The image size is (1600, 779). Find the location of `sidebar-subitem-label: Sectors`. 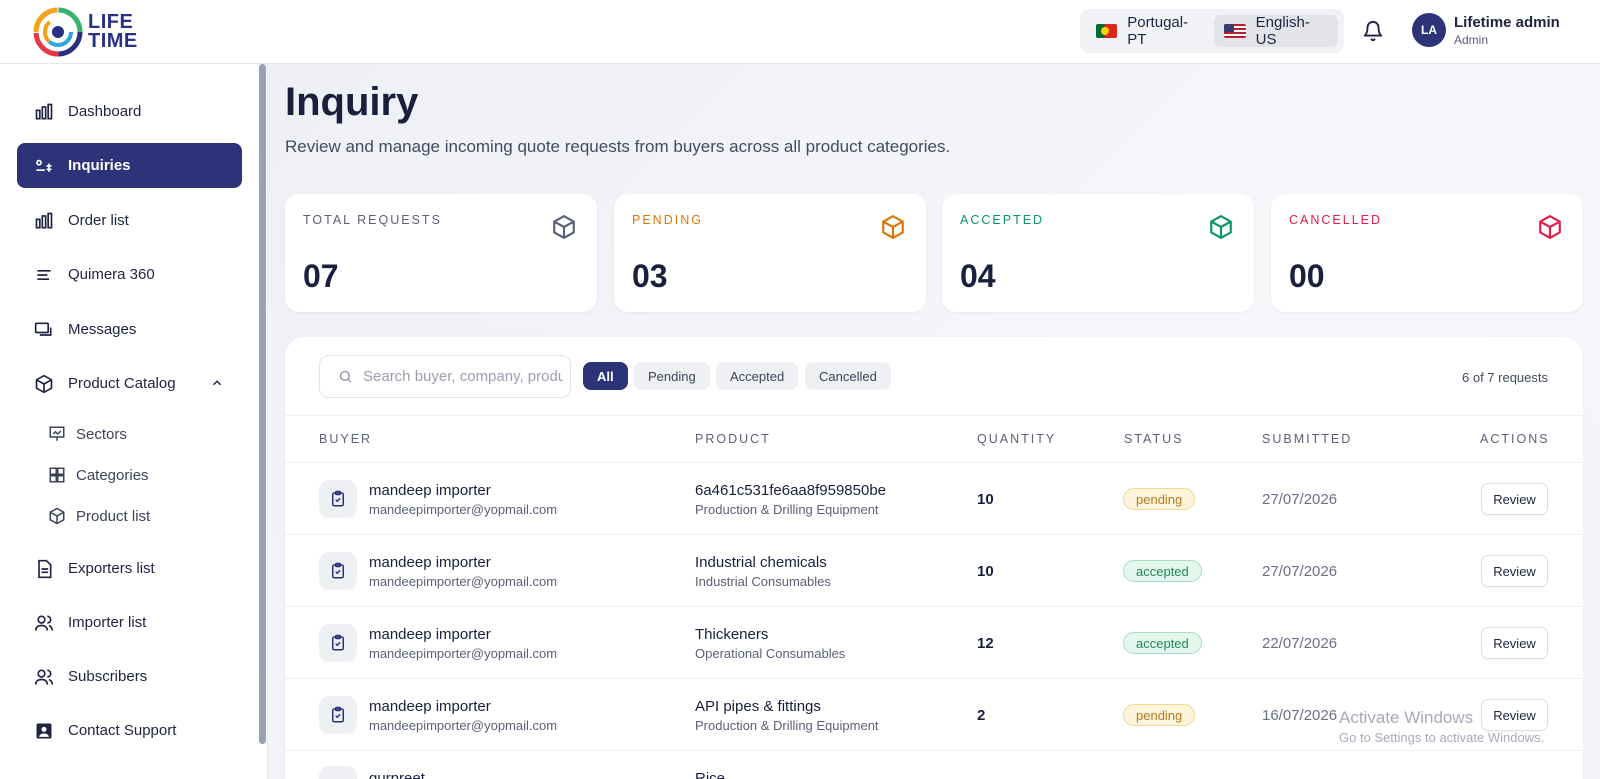

sidebar-subitem-label: Sectors is located at coordinates (101, 434).